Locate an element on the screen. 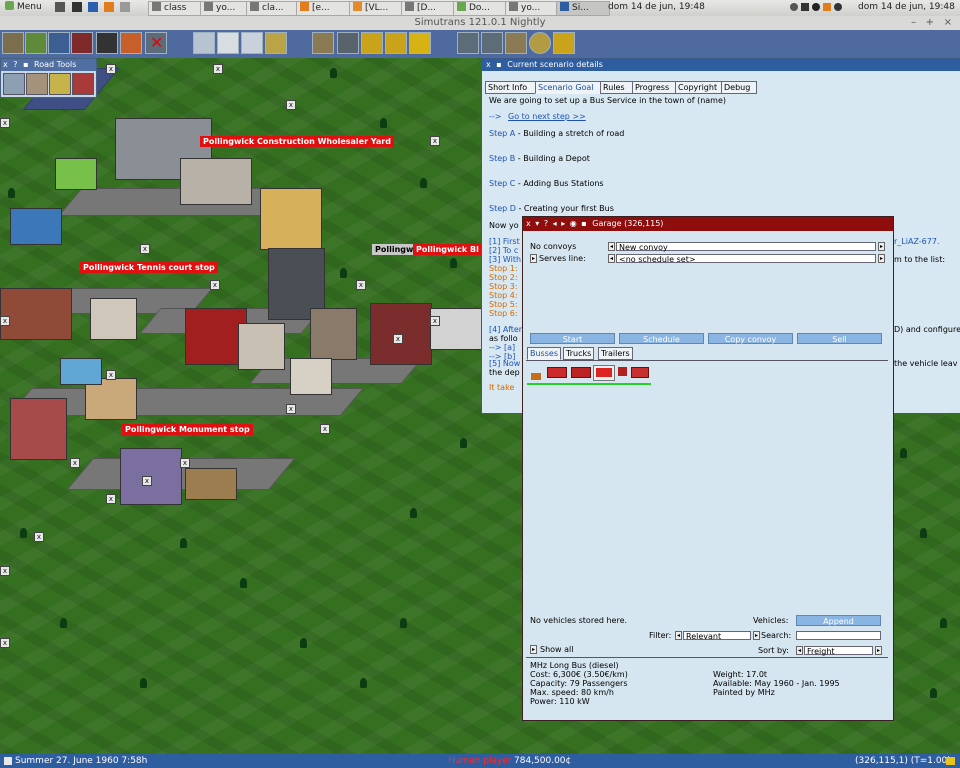 This screenshot has height=768, width=960. tab-trailers: Trailers is located at coordinates (615, 353).